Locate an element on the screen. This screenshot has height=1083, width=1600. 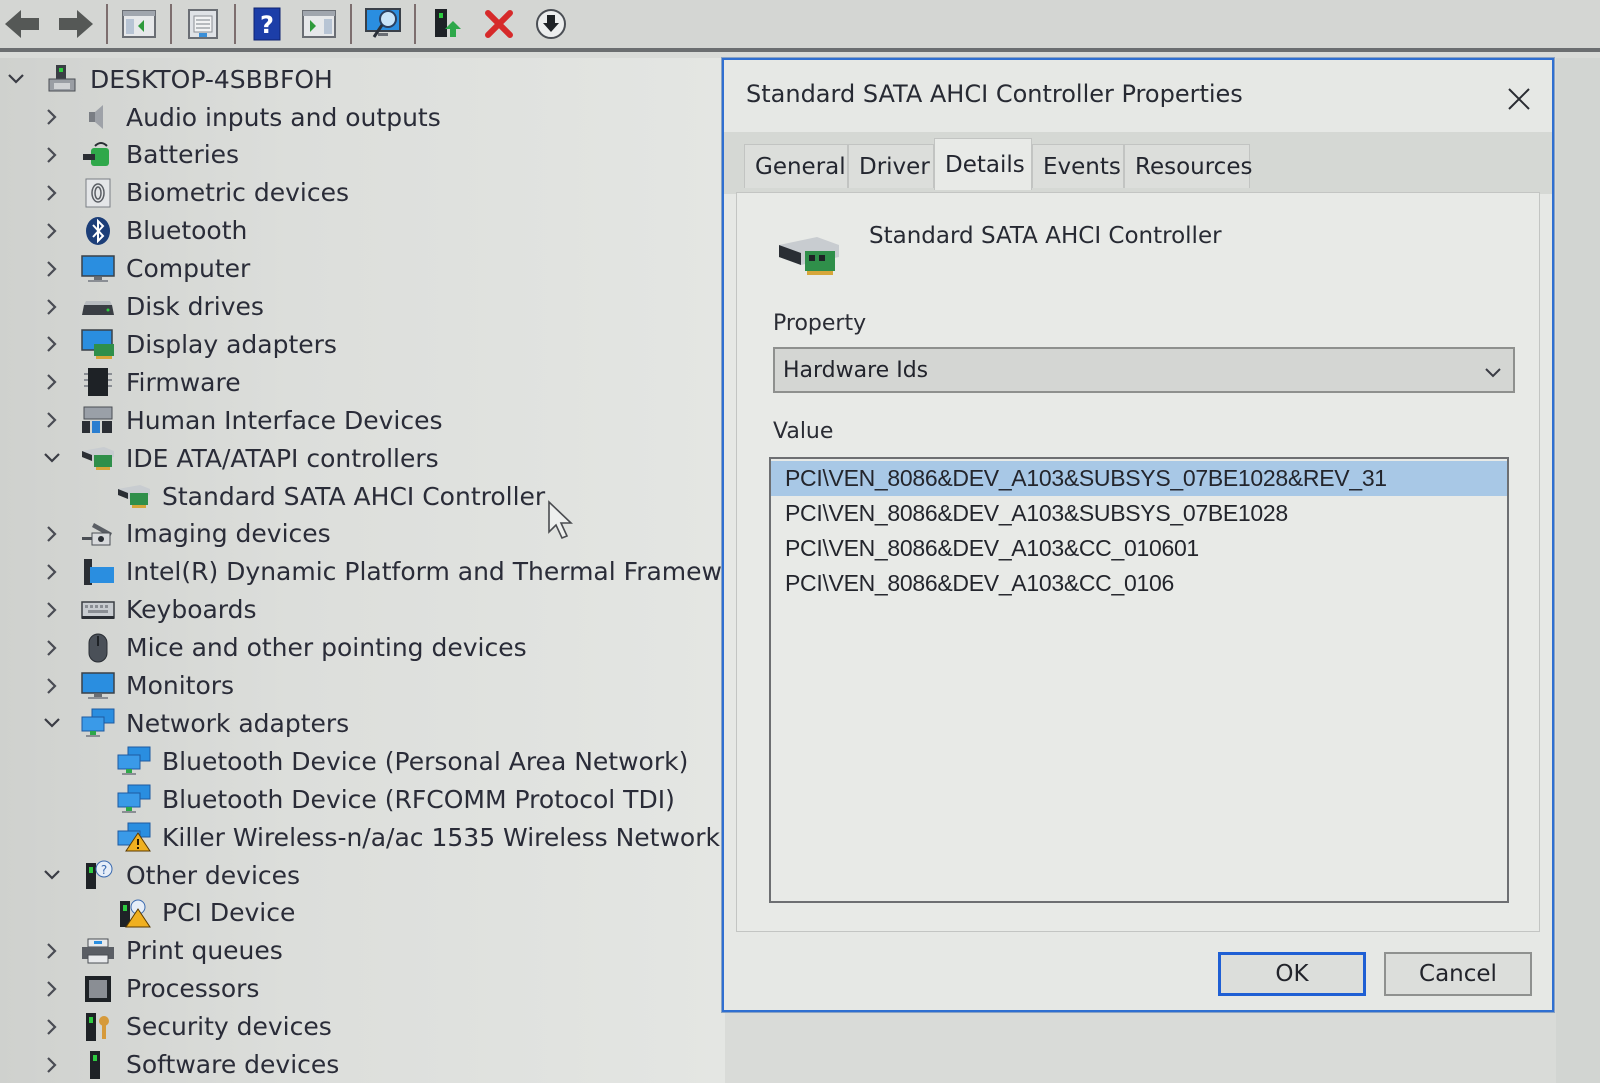
tree-item-label: Standard SATA AHCI Controller is located at coordinates (354, 496).